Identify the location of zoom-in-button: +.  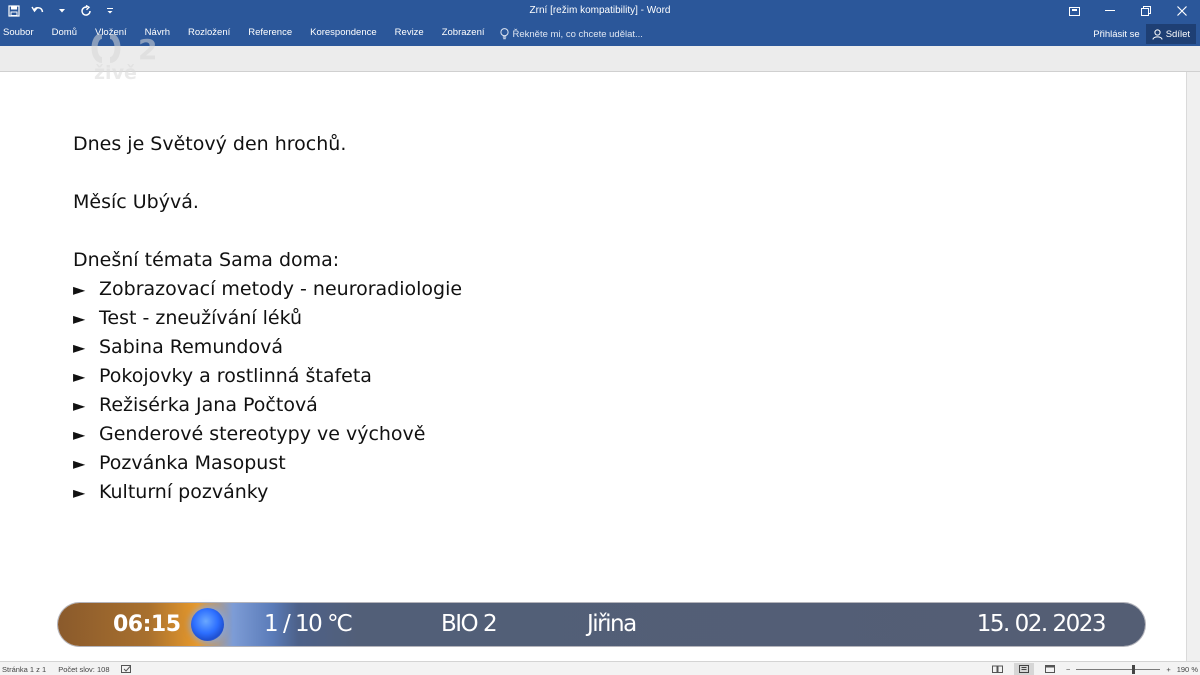
(1168, 669).